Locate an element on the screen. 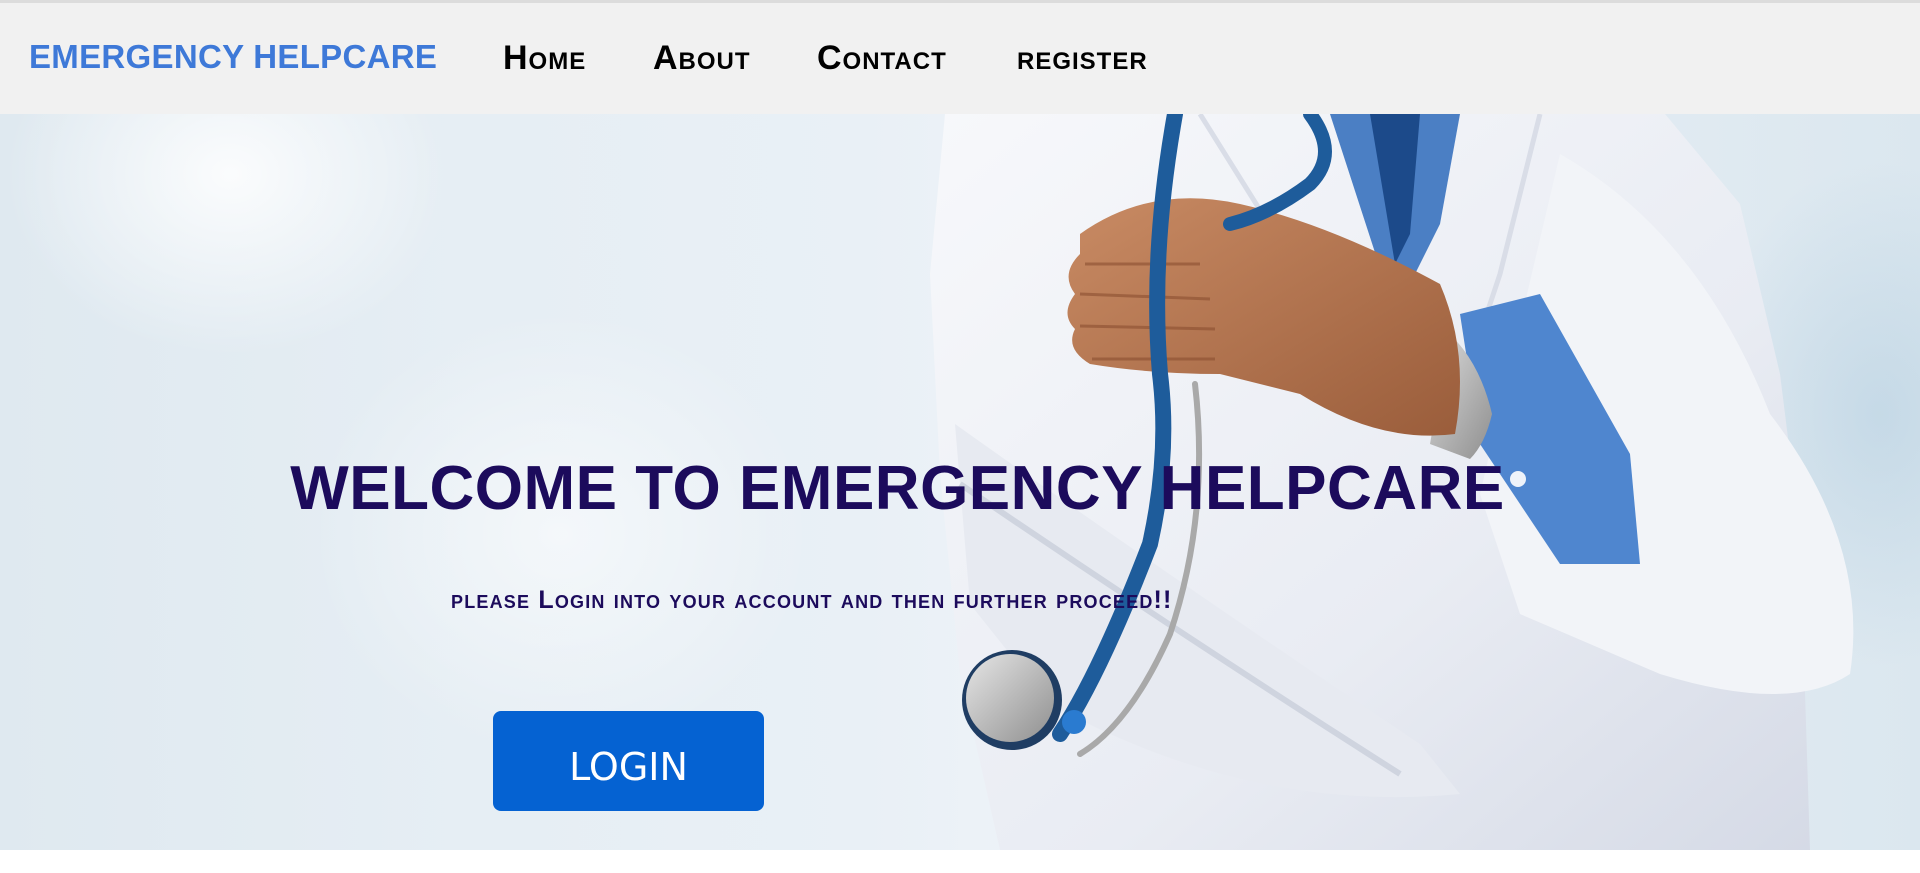  login-button: LOGIN is located at coordinates (628, 761).